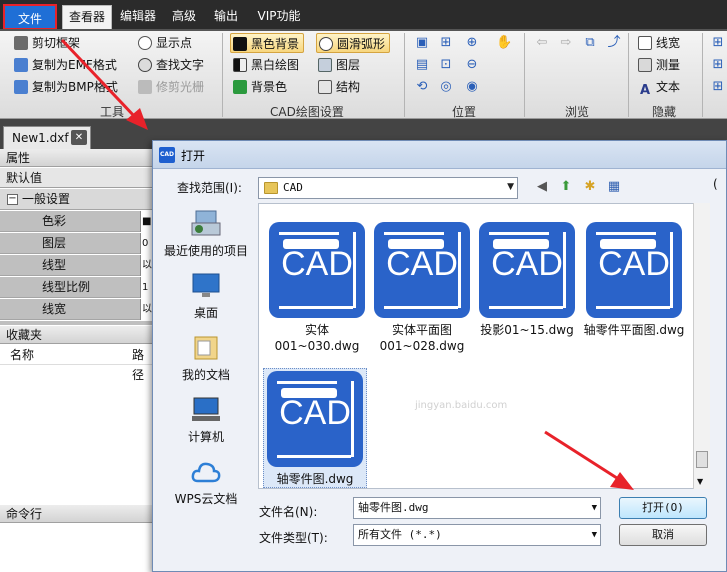 The height and width of the screenshot is (572, 727). Describe the element at coordinates (226, 16) in the screenshot. I see `menu-output: 输出` at that location.